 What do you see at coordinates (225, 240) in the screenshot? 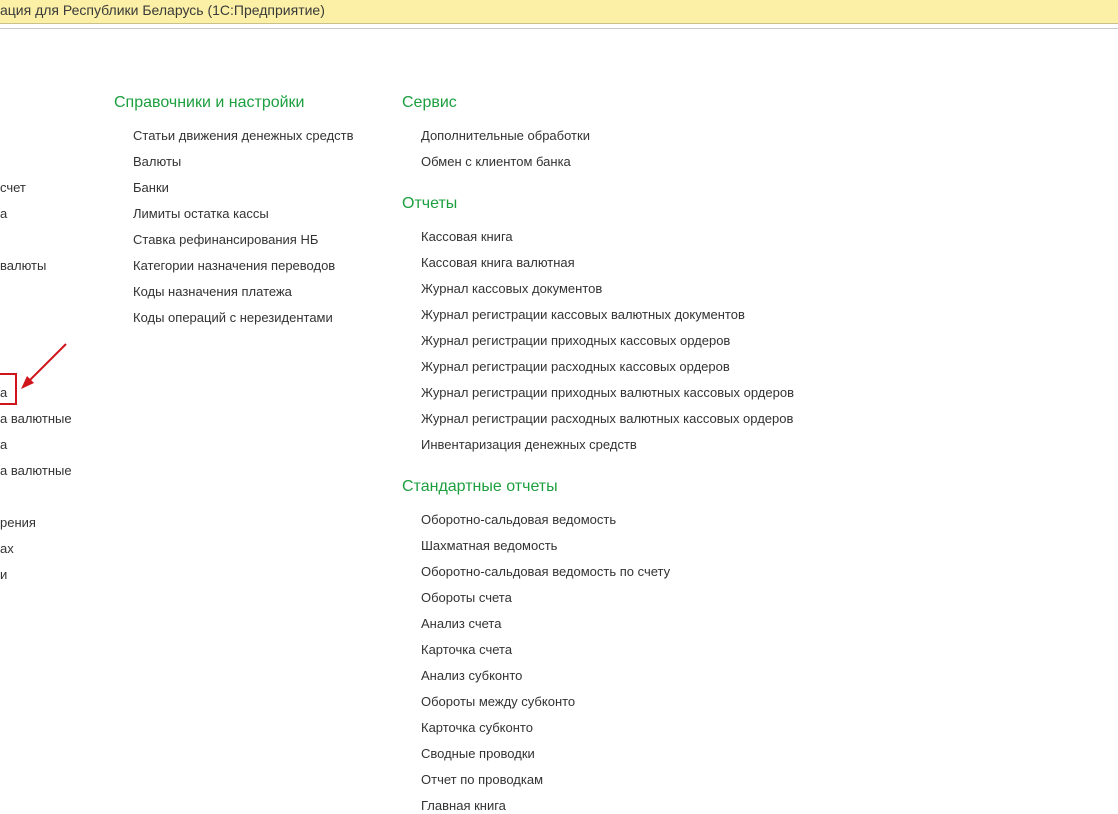
I see `link-refinancing-rate: Ставка рефинансирования НБ` at bounding box center [225, 240].